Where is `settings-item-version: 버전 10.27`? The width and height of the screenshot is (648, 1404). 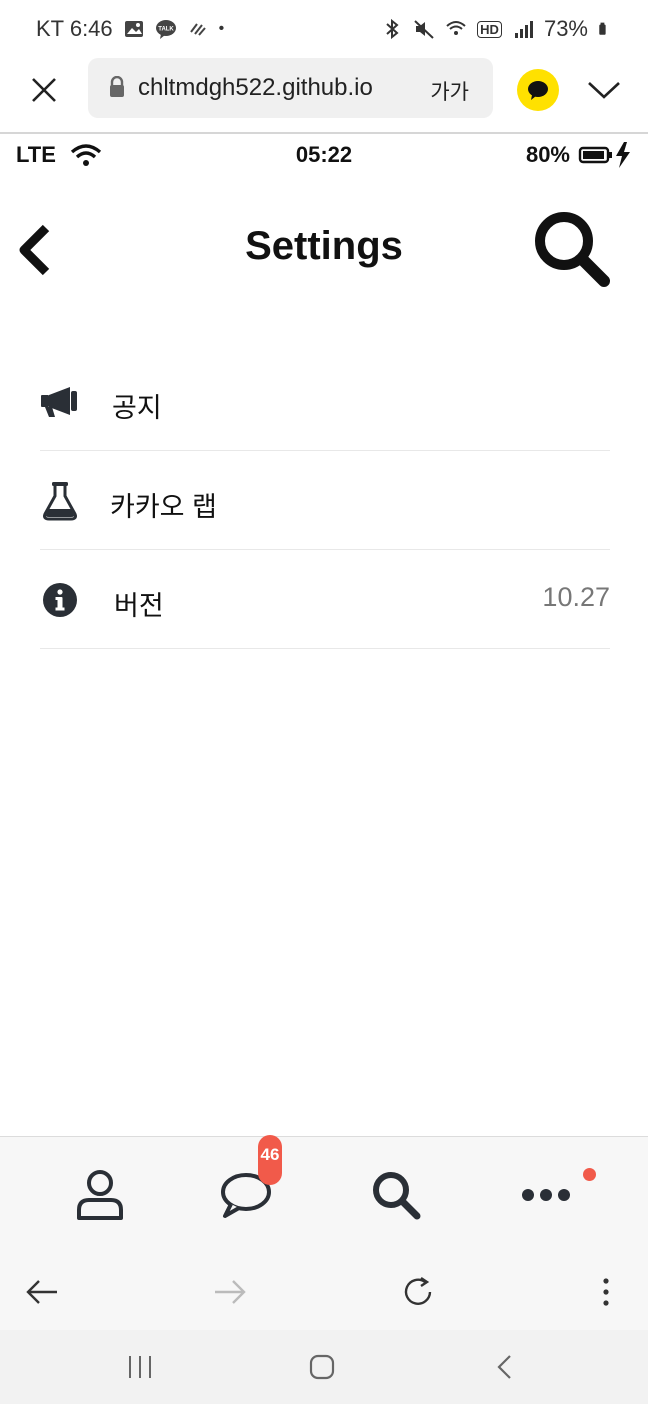 settings-item-version: 버전 10.27 is located at coordinates (325, 599).